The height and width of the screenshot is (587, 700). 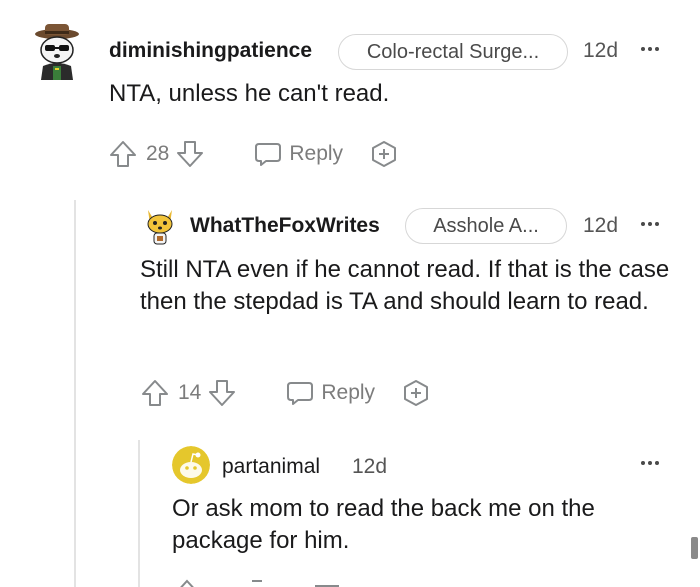 What do you see at coordinates (249, 93) in the screenshot?
I see `comment-body: NTA, unless he can't read.` at bounding box center [249, 93].